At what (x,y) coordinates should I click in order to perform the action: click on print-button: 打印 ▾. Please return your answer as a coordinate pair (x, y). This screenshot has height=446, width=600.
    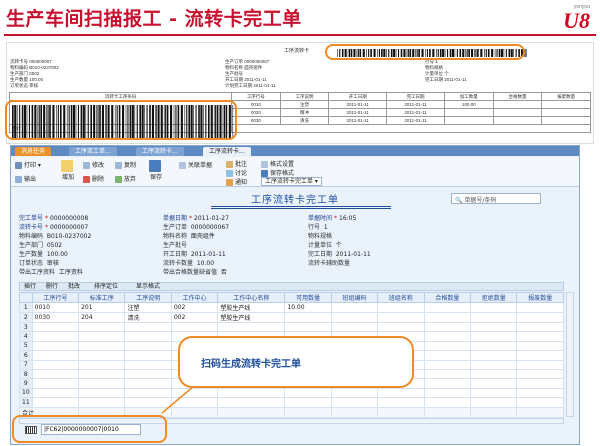
    Looking at the image, I should click on (28, 164).